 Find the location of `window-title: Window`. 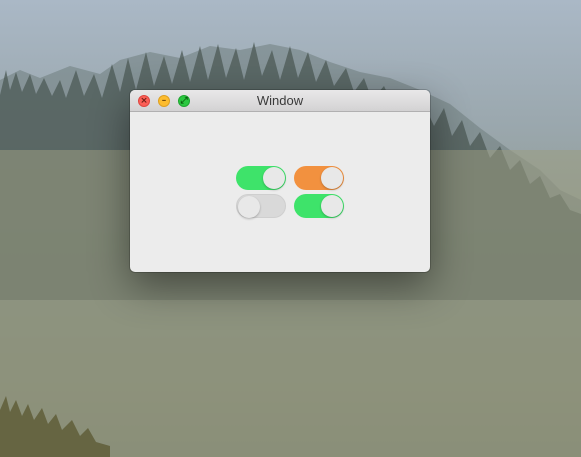

window-title: Window is located at coordinates (280, 100).